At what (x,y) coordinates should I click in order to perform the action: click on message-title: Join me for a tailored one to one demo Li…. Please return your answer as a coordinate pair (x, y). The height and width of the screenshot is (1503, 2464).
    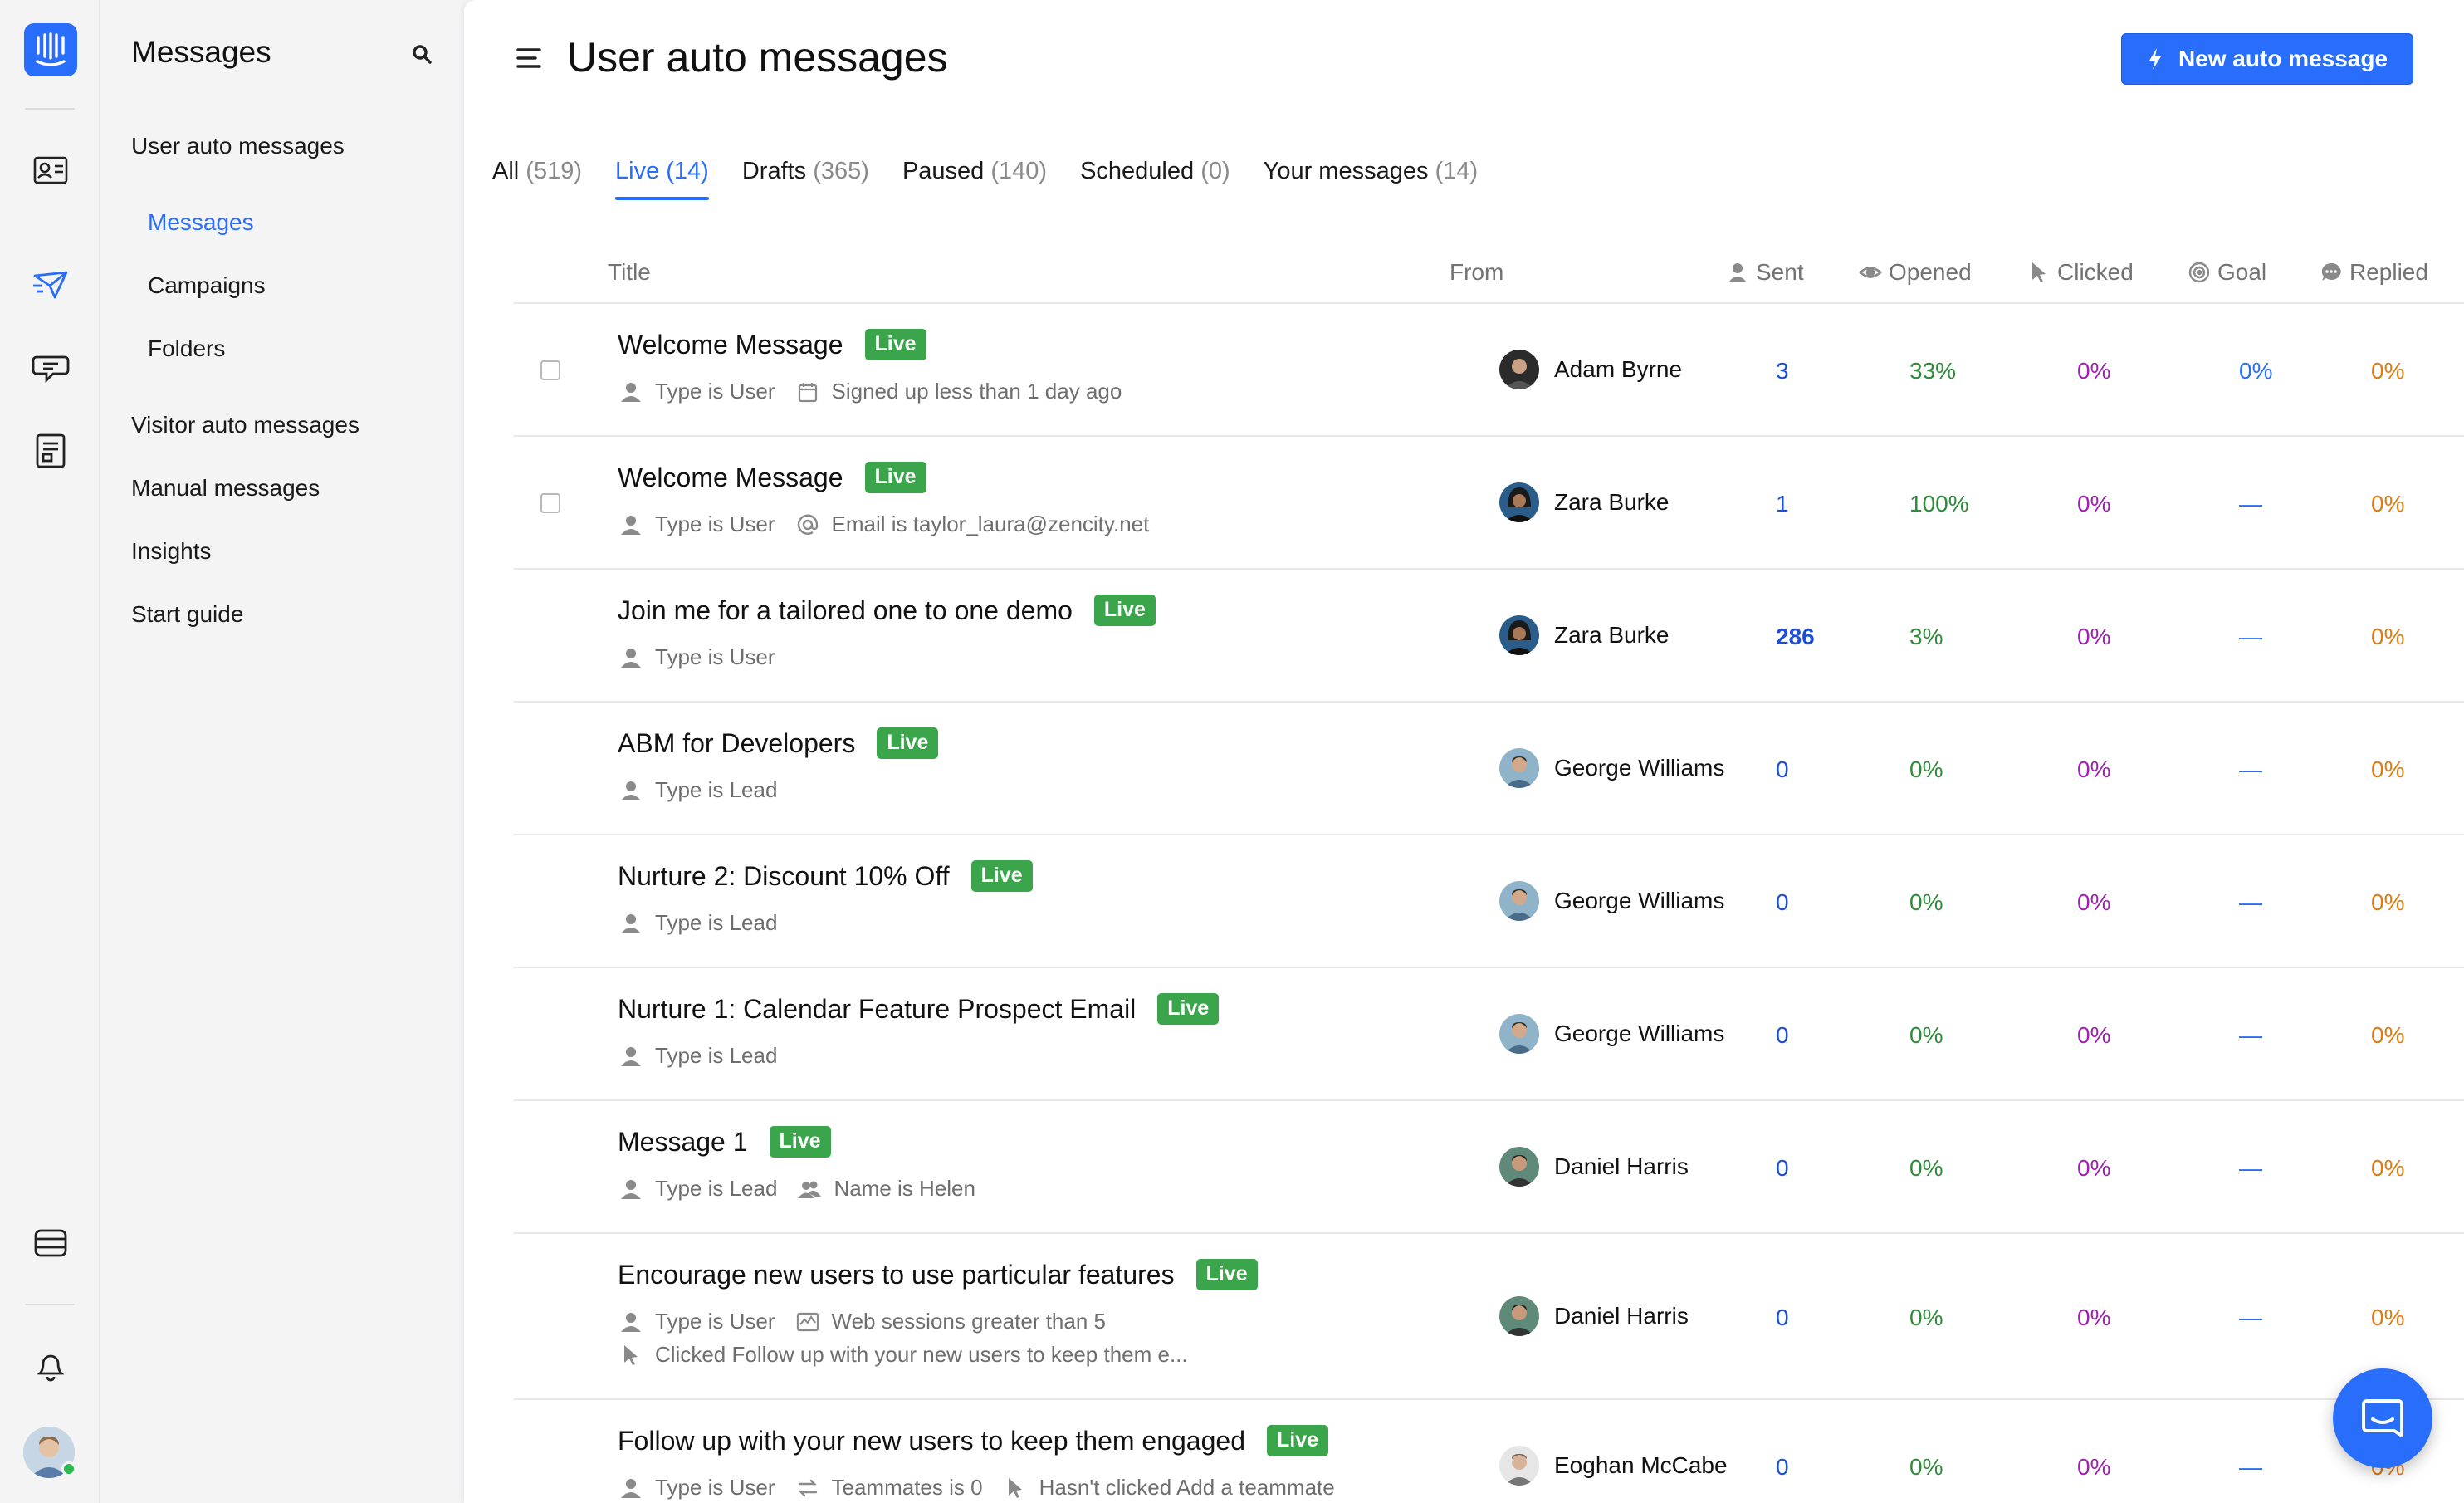
    Looking at the image, I should click on (887, 611).